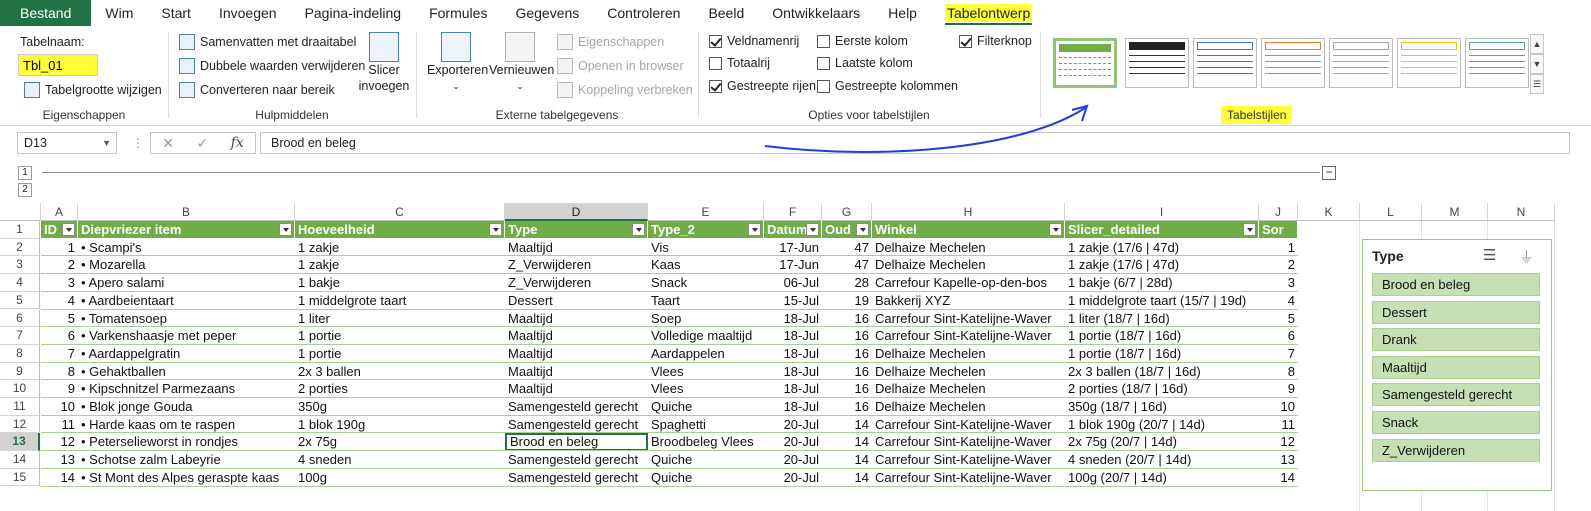  I want to click on table-cell: 1 liter, so click(400, 319).